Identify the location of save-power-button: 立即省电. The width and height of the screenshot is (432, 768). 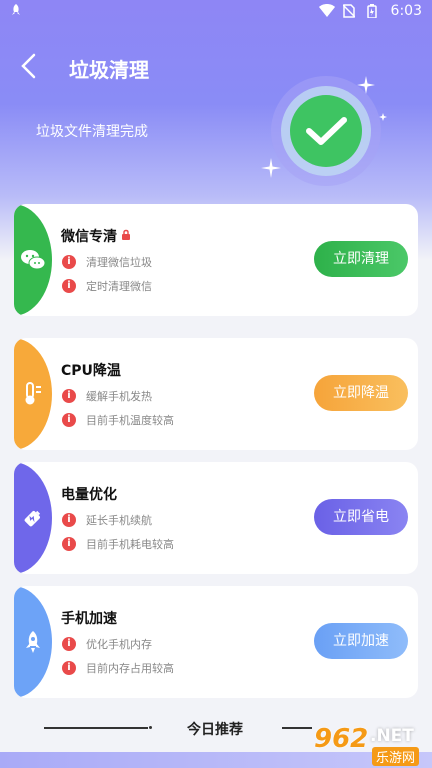
(361, 517).